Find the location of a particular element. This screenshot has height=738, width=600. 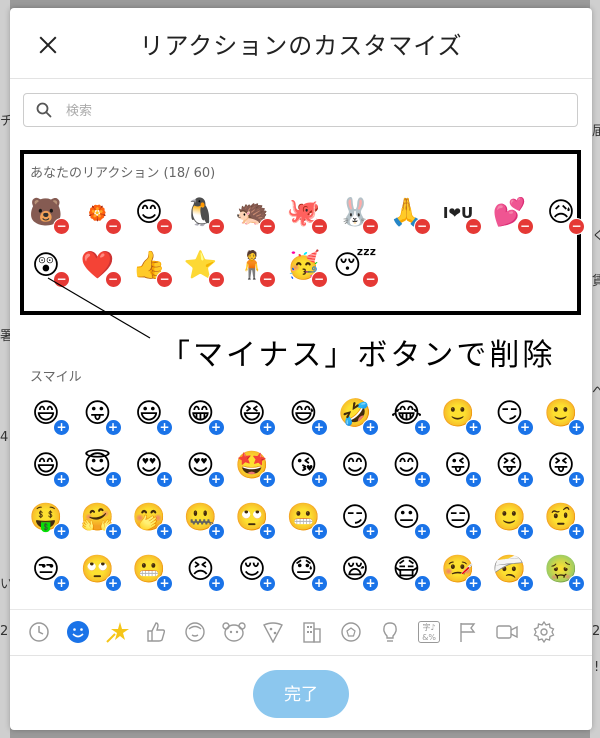

smile-emoji: 🤗 + is located at coordinates (101, 520).